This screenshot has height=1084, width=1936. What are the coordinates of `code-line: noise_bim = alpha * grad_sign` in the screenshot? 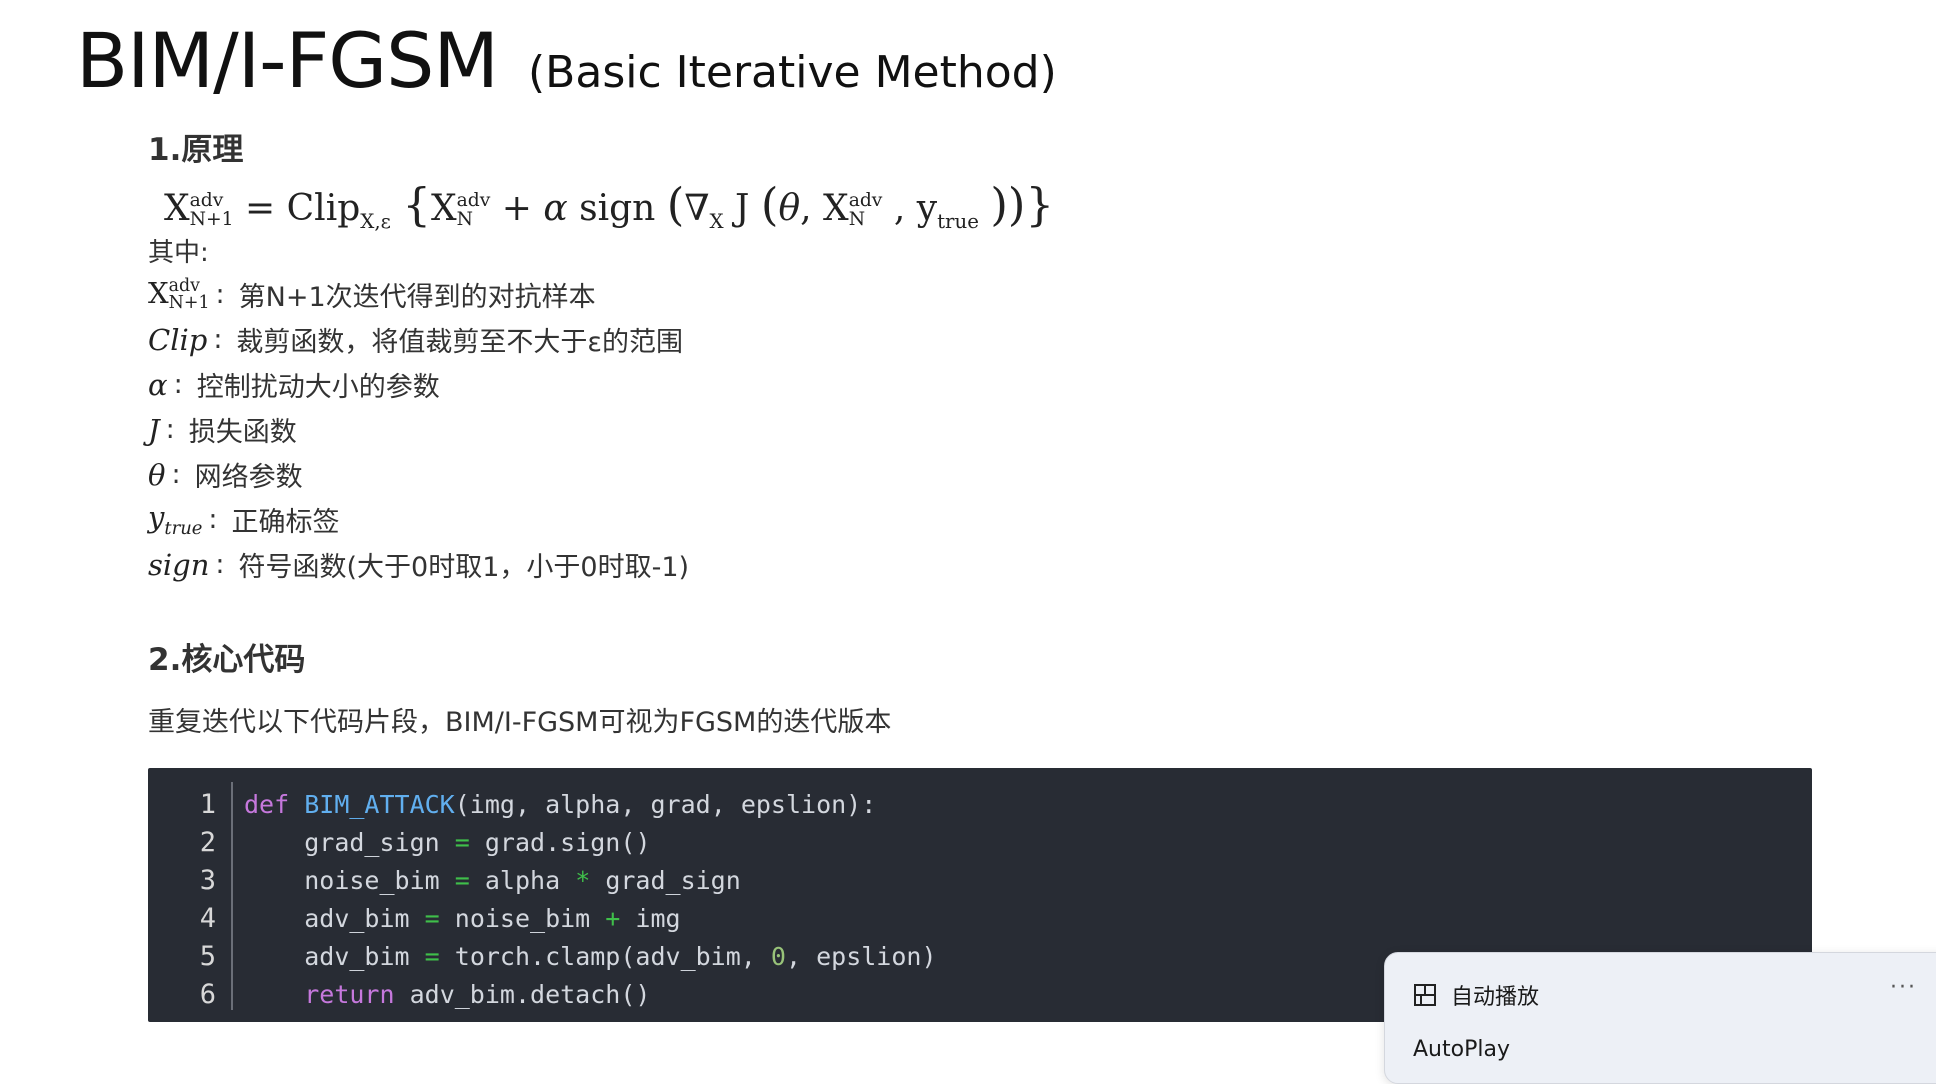 It's located at (522, 880).